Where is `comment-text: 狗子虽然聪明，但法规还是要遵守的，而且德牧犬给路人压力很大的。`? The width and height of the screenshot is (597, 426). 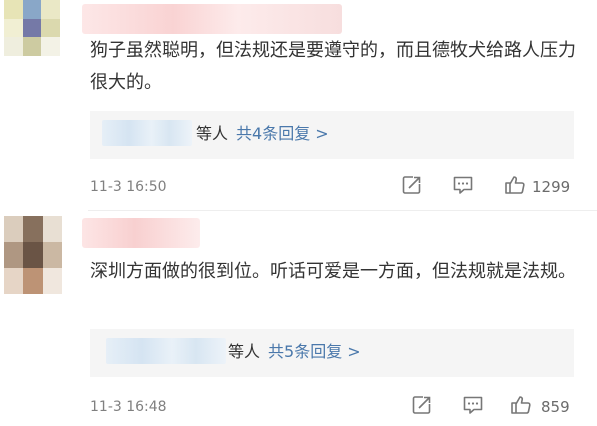 comment-text: 狗子虽然聪明，但法规还是要遵守的，而且德牧犬给路人压力很大的。 is located at coordinates (333, 66).